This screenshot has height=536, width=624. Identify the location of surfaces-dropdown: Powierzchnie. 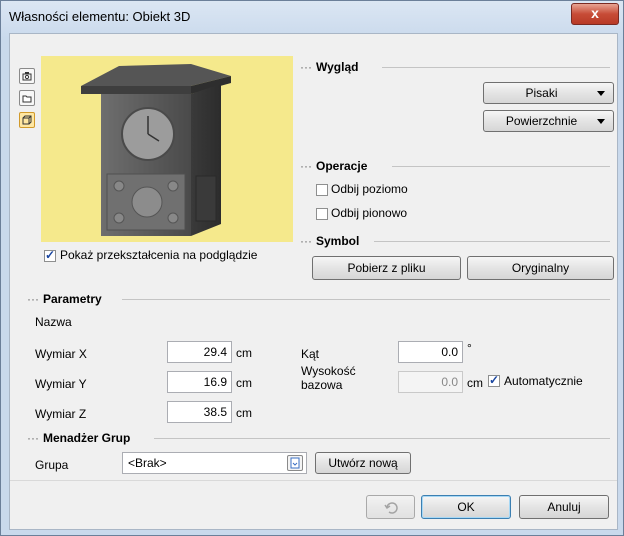
(548, 121).